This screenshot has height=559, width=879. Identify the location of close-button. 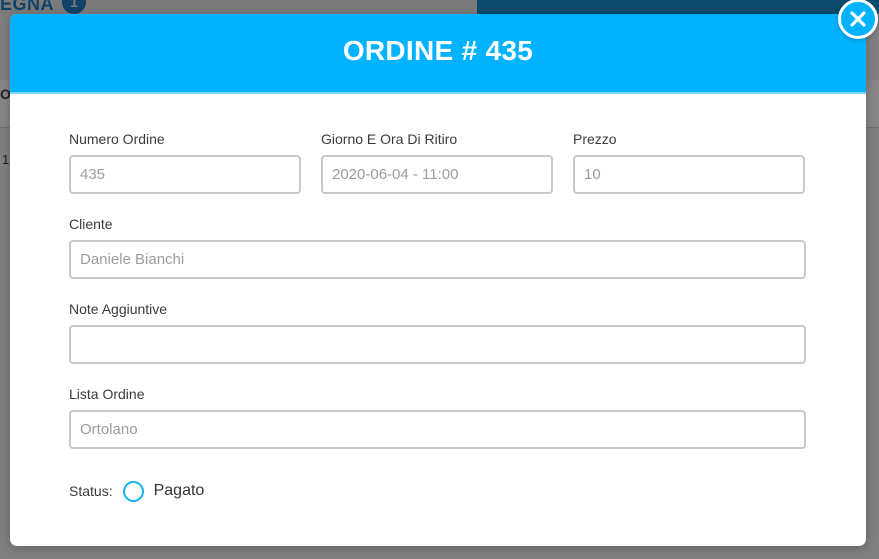
(858, 19).